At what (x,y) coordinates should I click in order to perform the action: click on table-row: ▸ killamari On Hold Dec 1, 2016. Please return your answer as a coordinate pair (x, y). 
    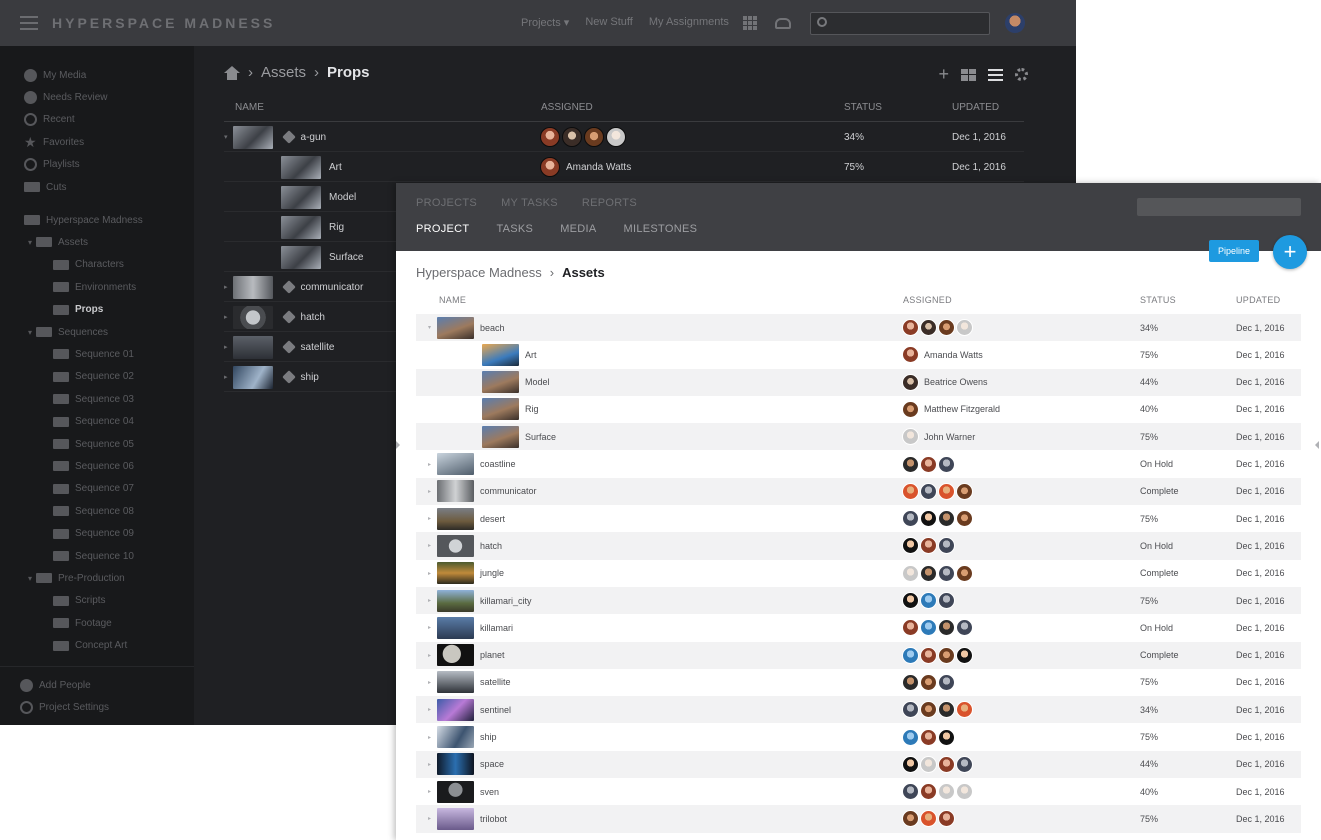
    Looking at the image, I should click on (858, 627).